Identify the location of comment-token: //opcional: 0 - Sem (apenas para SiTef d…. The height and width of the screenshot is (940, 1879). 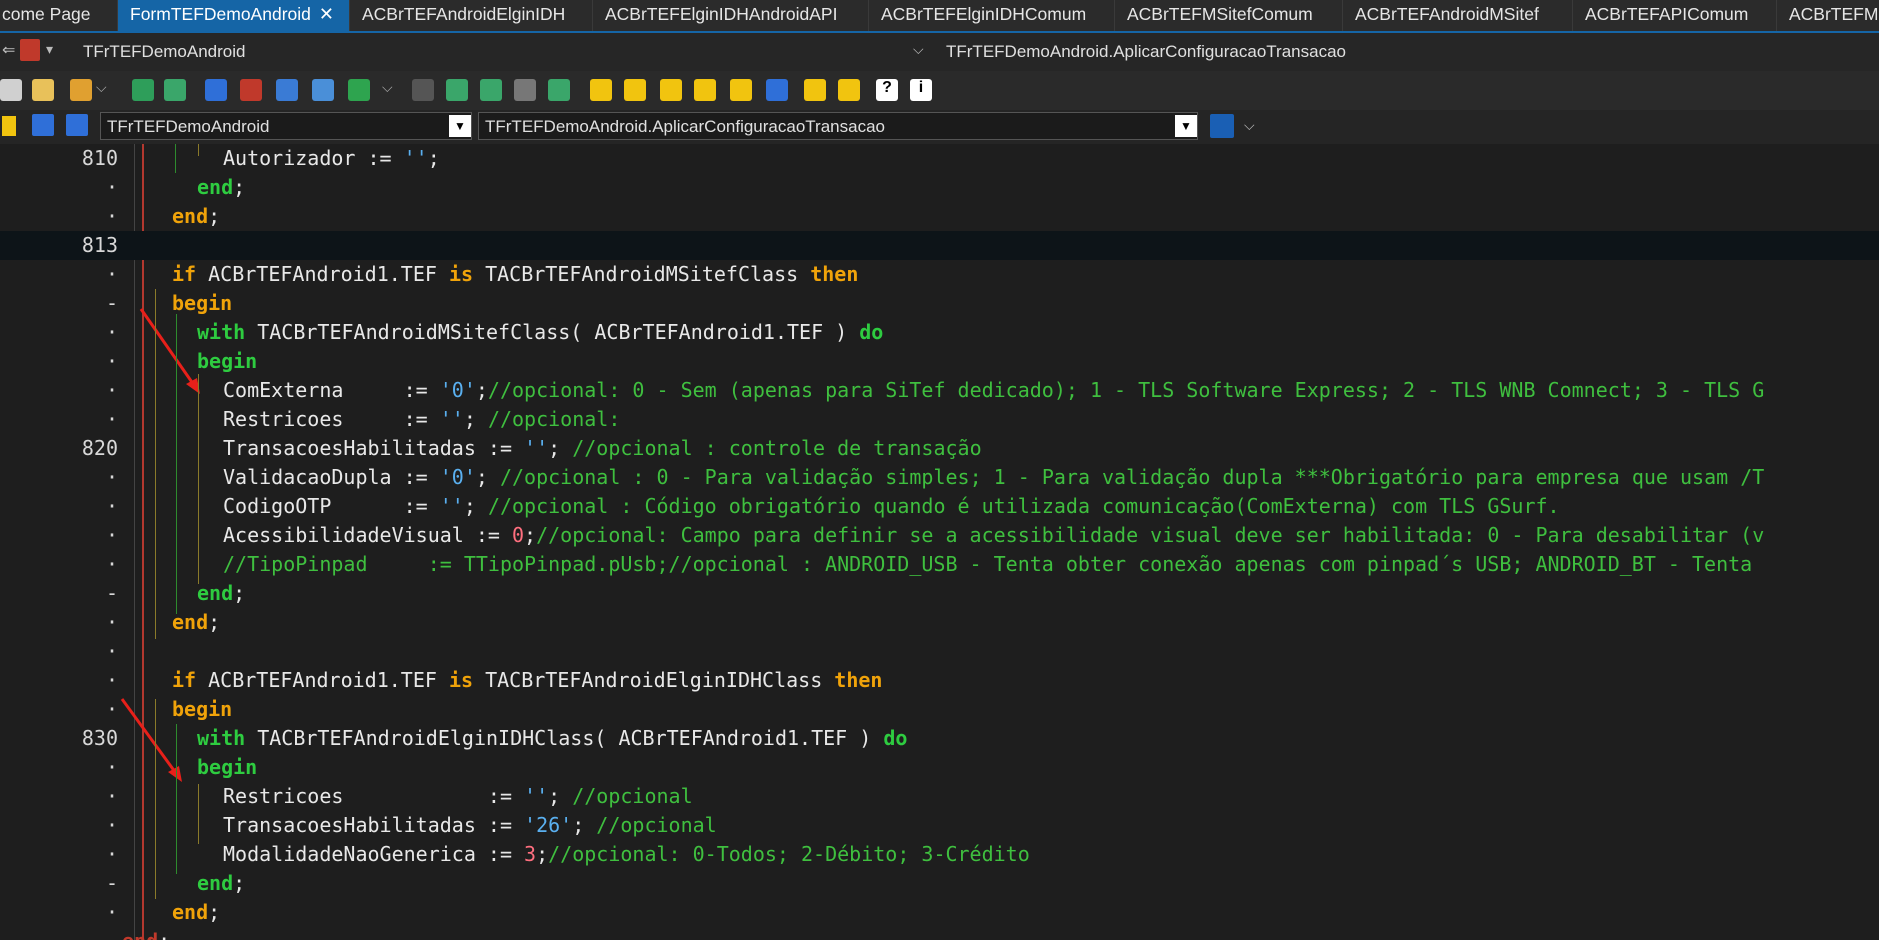
(1126, 390).